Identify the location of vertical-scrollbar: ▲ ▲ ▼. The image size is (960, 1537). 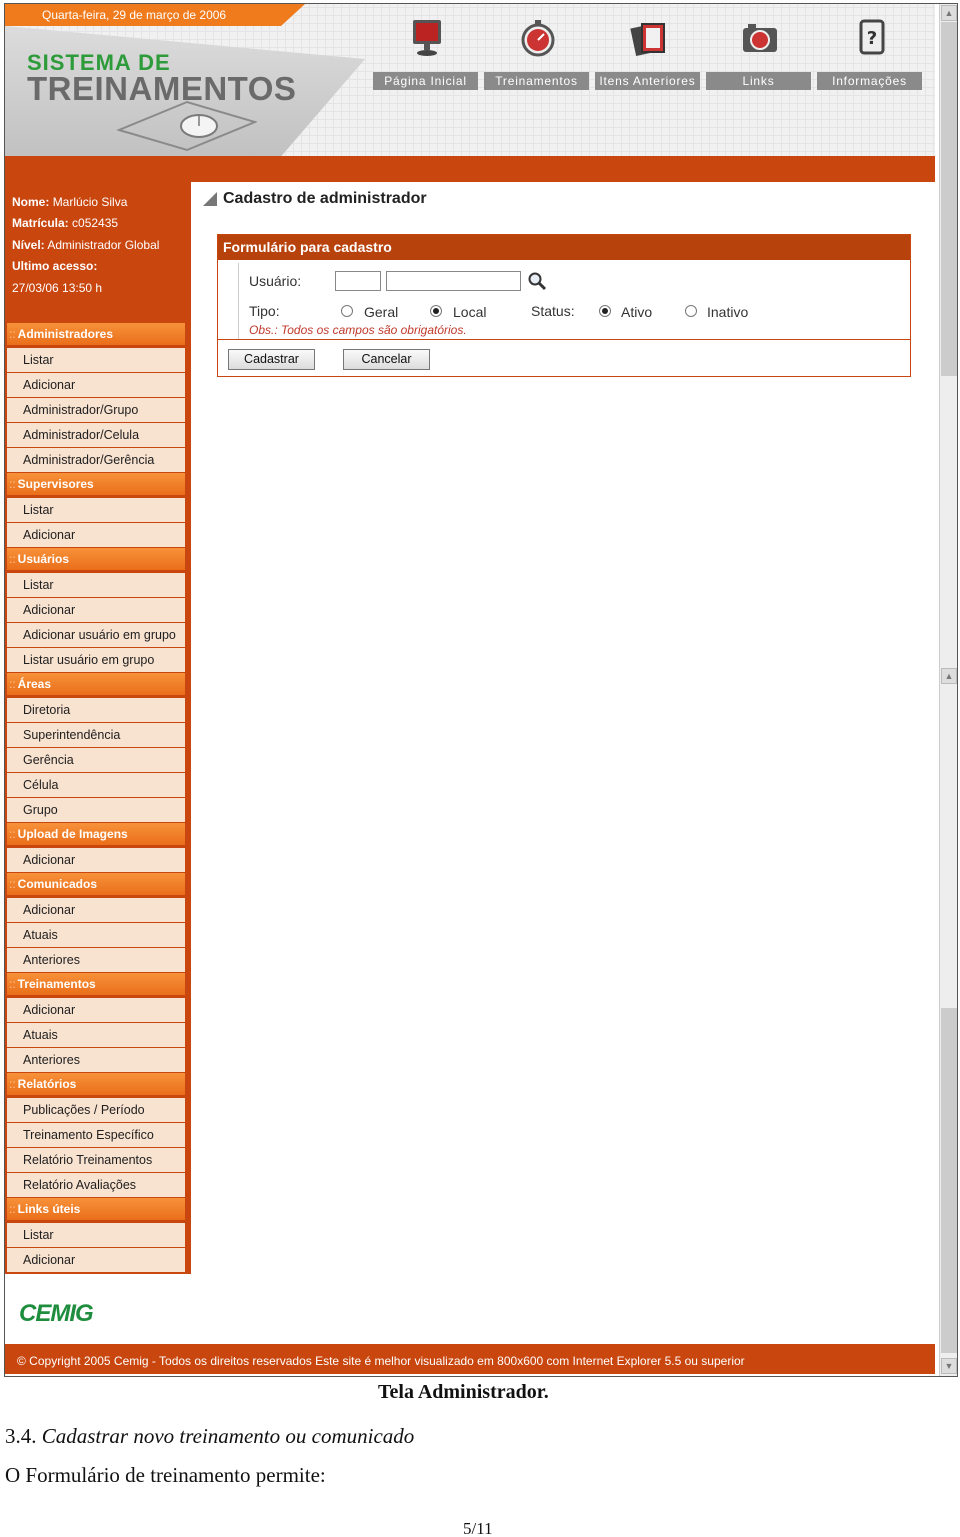
(948, 690).